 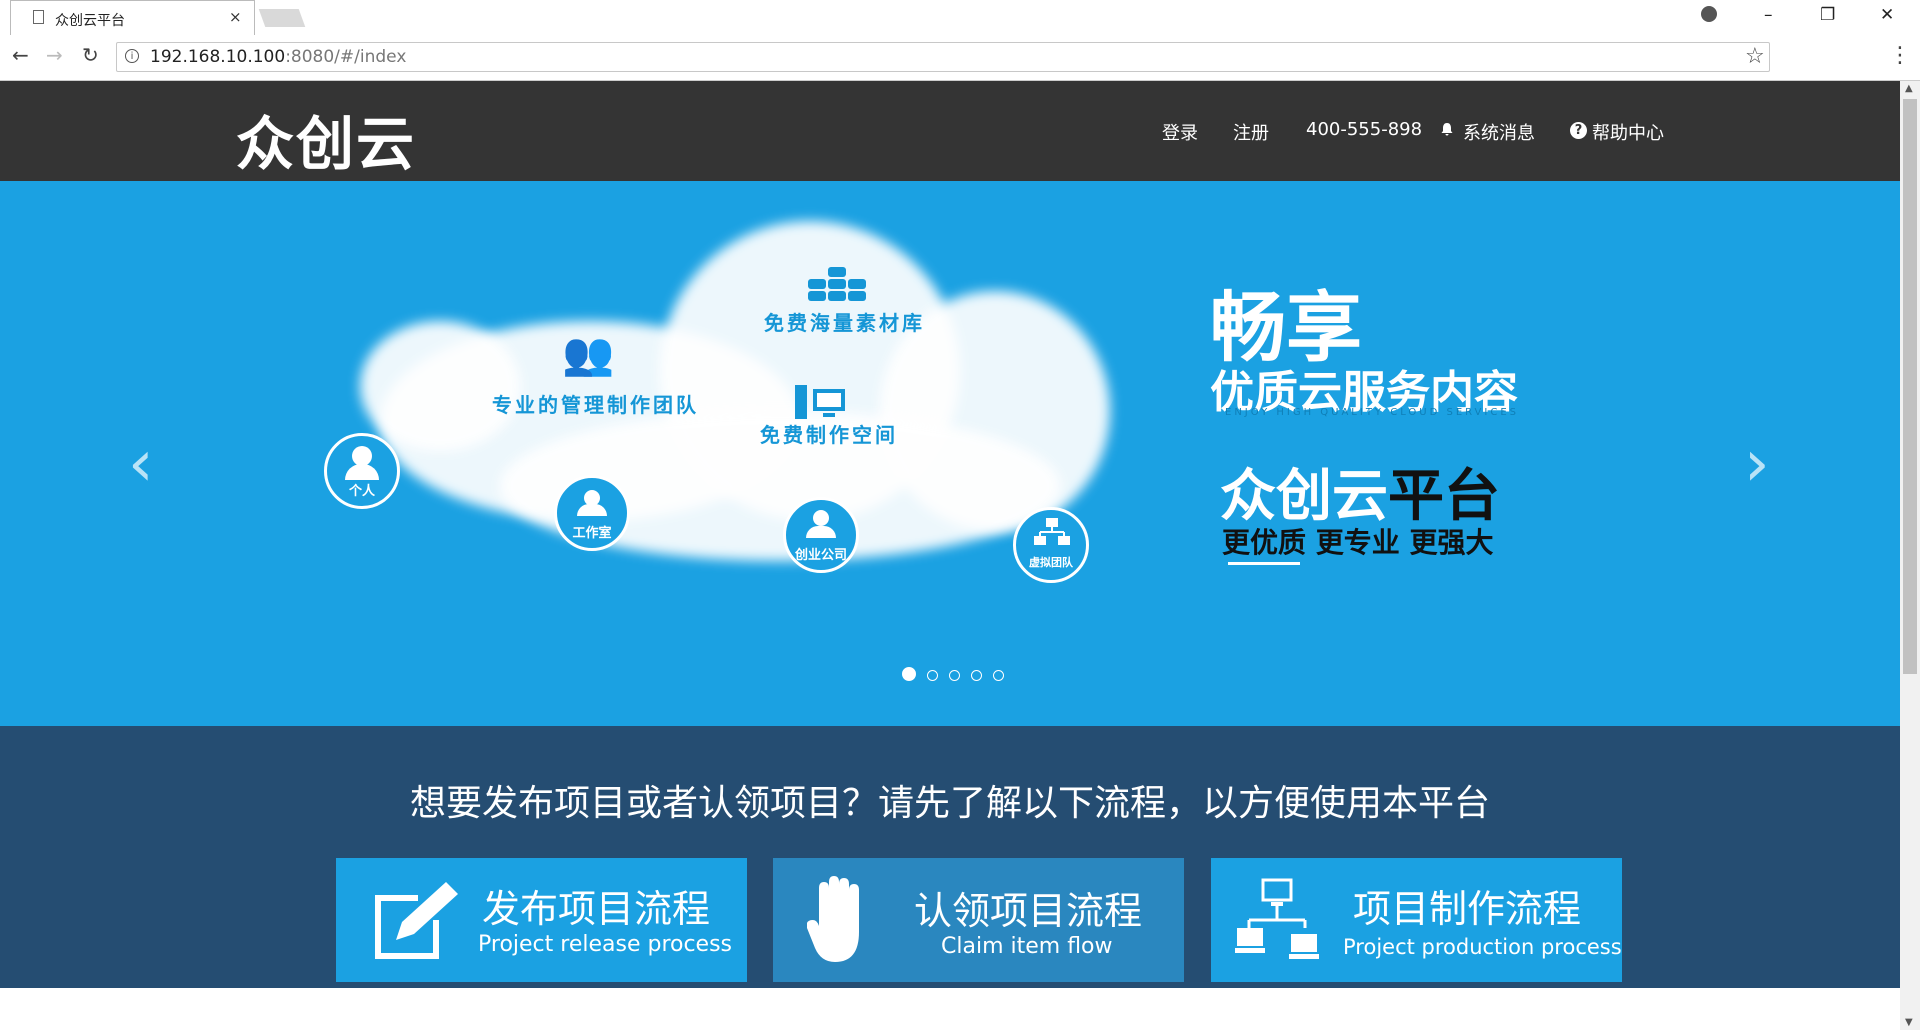 What do you see at coordinates (1364, 129) in the screenshot?
I see `nav-phone: 400-555-898` at bounding box center [1364, 129].